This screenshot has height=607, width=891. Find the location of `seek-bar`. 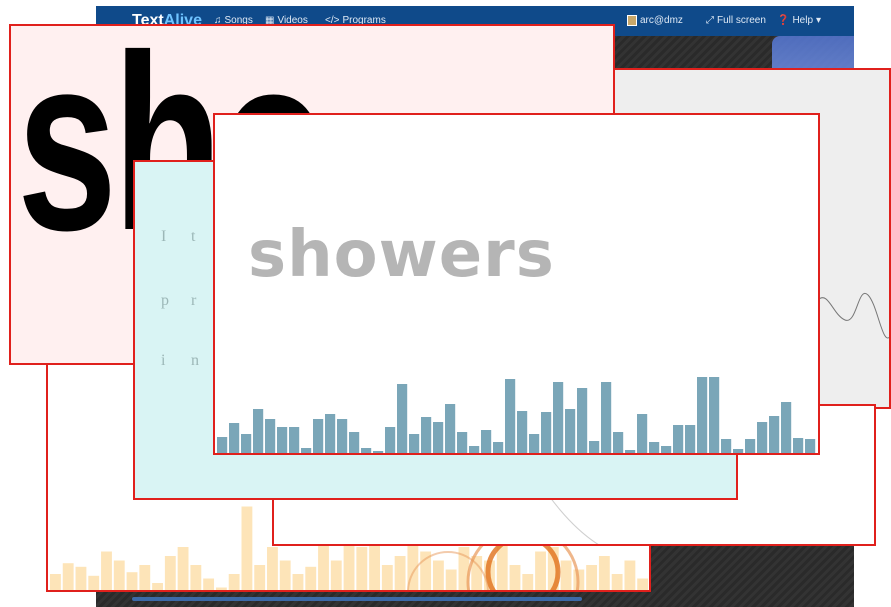

seek-bar is located at coordinates (357, 599).